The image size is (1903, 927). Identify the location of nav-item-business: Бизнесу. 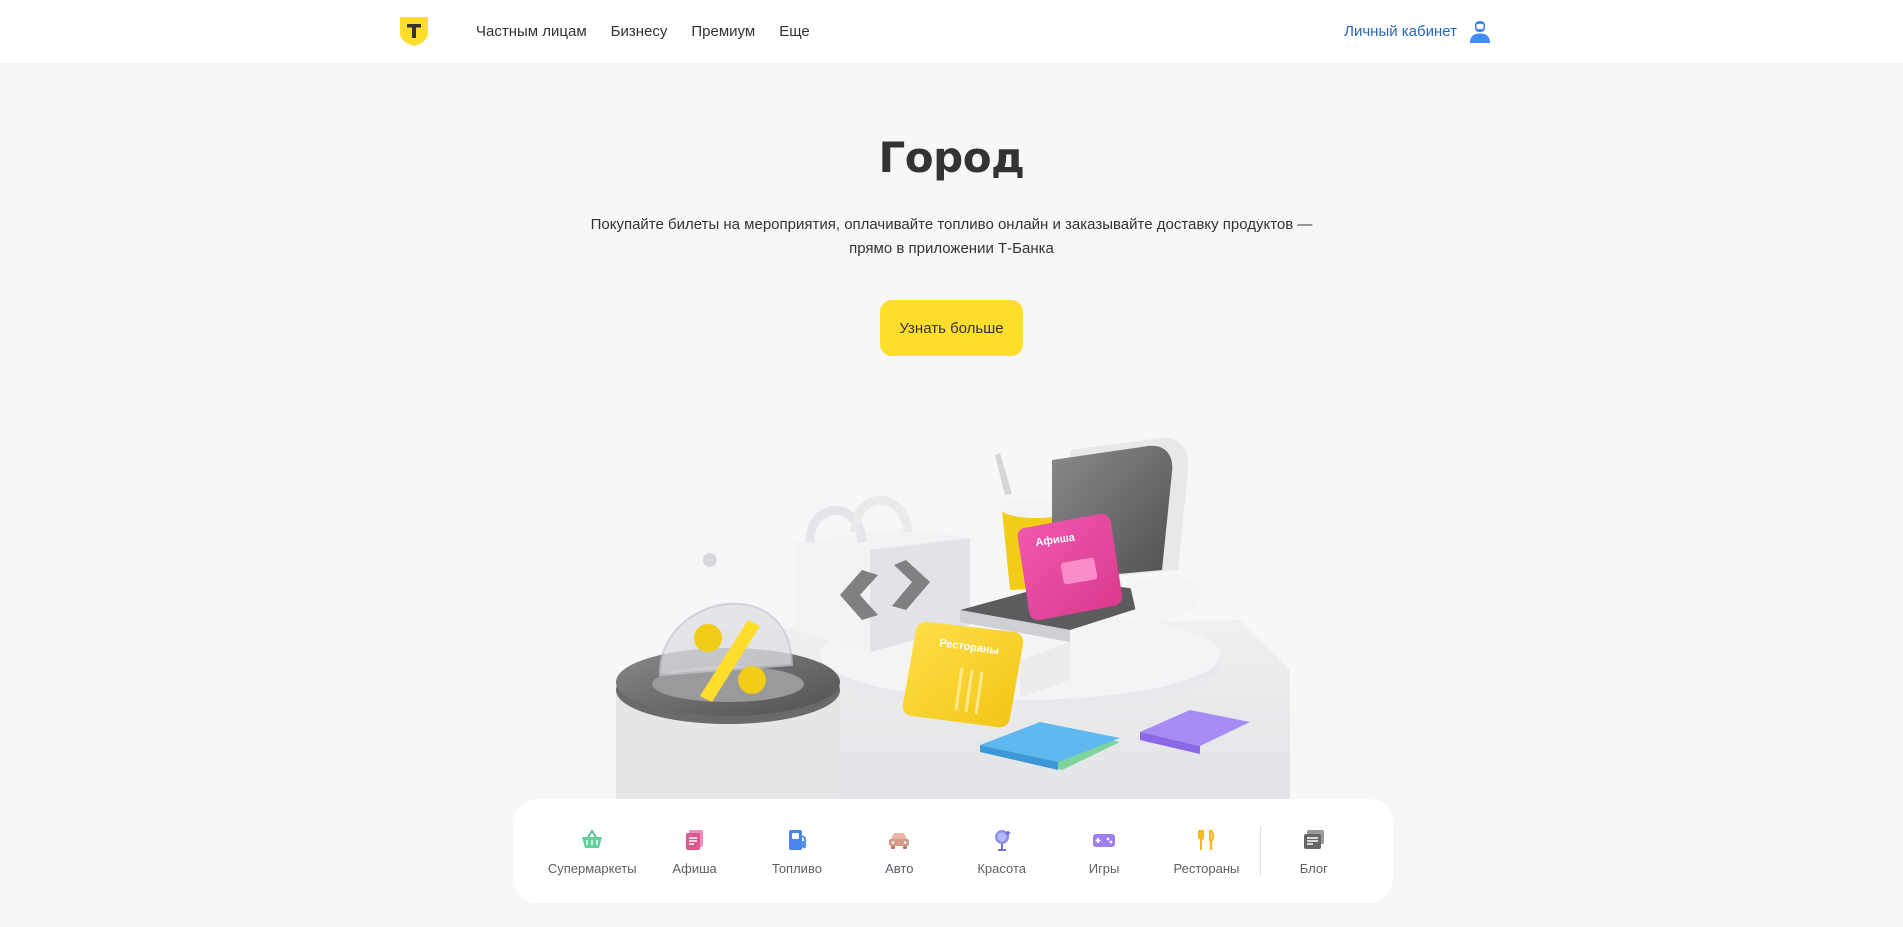
(639, 31).